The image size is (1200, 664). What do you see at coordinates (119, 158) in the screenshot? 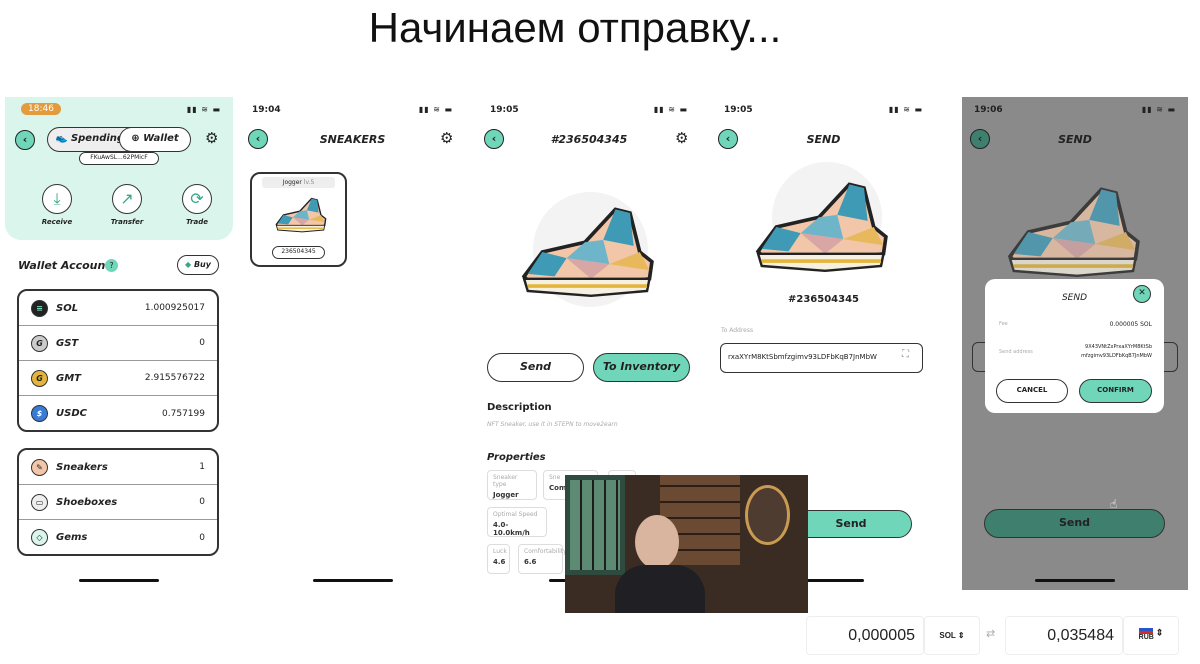
I see `wallet-address: FKuAwSL...62PMicF` at bounding box center [119, 158].